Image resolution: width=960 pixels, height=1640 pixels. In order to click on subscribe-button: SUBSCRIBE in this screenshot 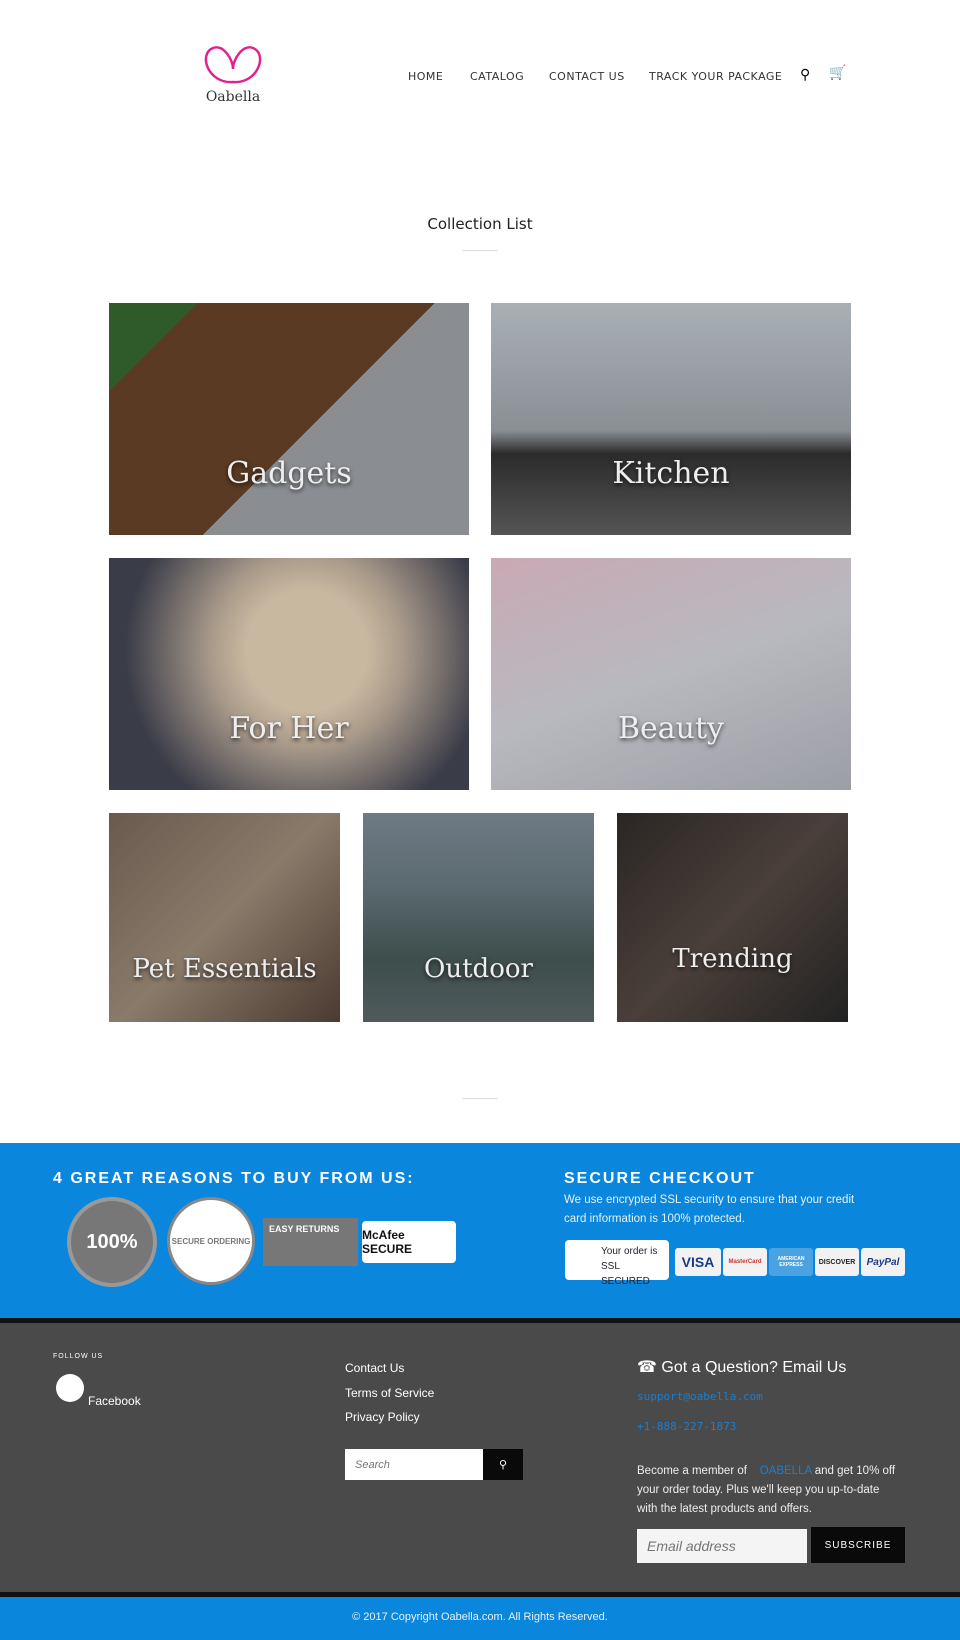, I will do `click(858, 1545)`.